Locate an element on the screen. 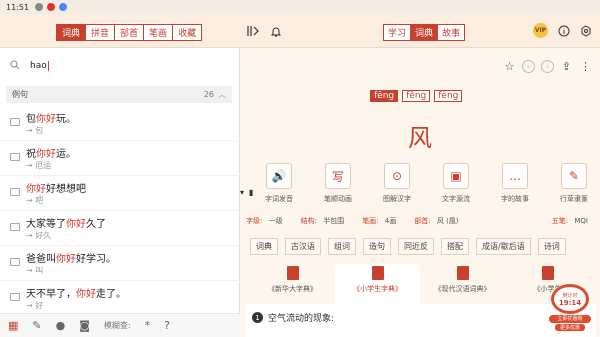  character-info-row: 字级: 一级 结构: 半包围 笔画: 4画 部首: 风 (風) 五笔: MQI is located at coordinates (421, 222).